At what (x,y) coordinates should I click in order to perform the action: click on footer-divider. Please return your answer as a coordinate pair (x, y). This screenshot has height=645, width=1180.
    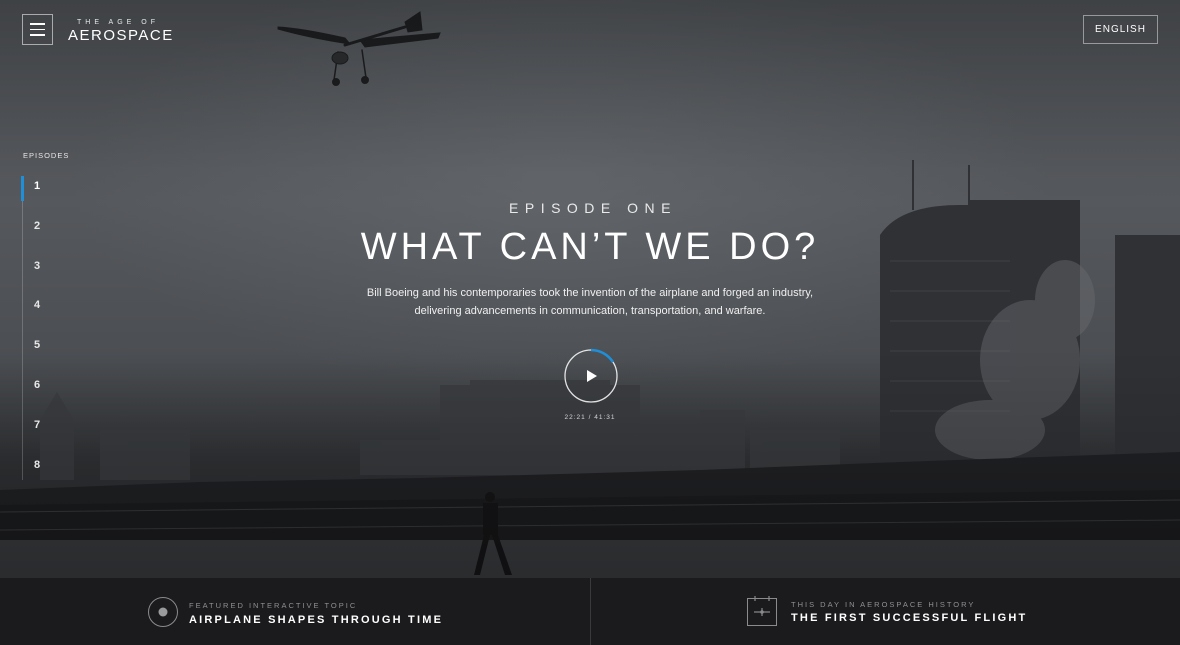
    Looking at the image, I should click on (590, 611).